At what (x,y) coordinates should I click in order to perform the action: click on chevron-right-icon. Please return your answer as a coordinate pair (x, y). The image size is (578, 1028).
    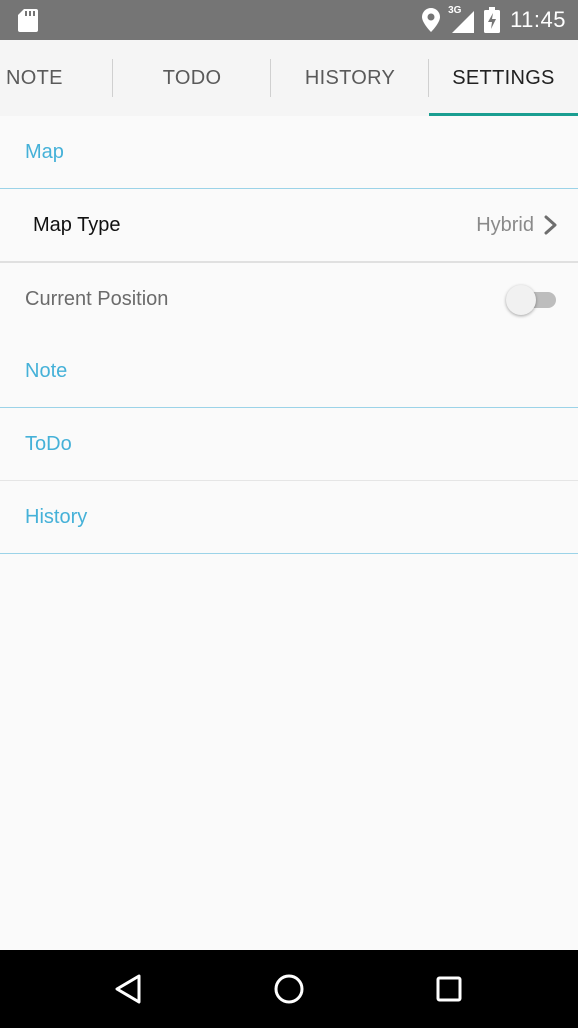
    Looking at the image, I should click on (550, 225).